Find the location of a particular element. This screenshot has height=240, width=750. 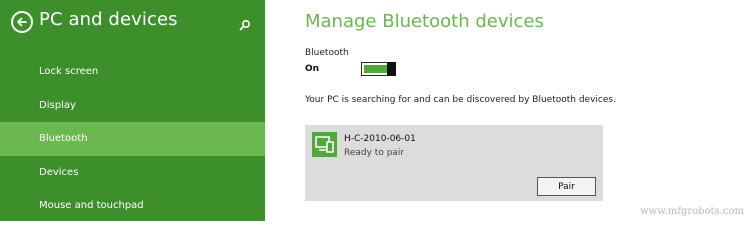

search-icon is located at coordinates (245, 23).